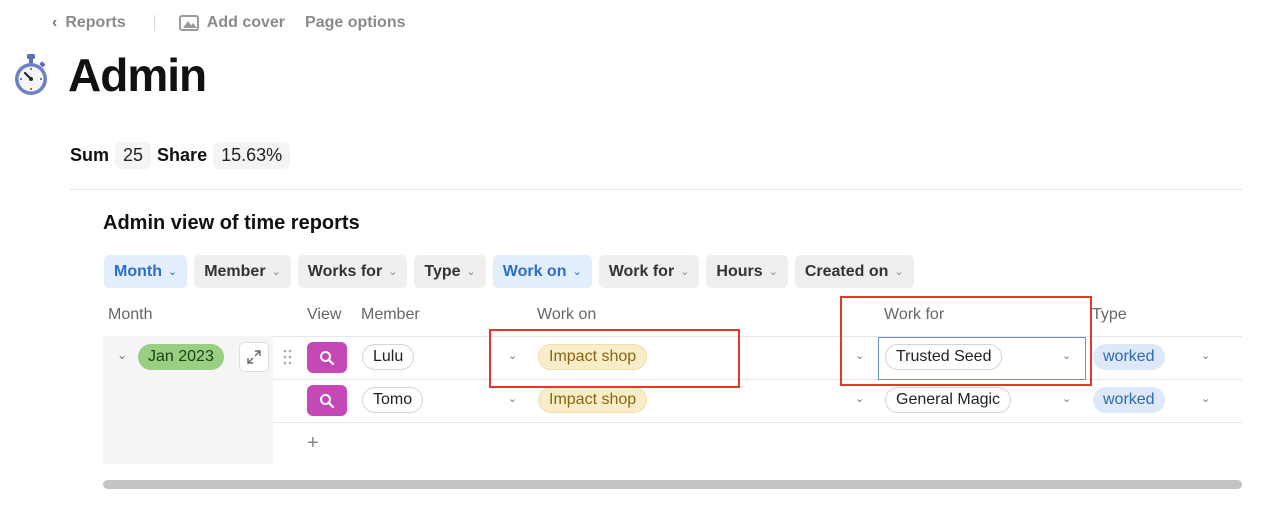 The width and height of the screenshot is (1272, 514). I want to click on horizontal-scrollbar, so click(672, 484).